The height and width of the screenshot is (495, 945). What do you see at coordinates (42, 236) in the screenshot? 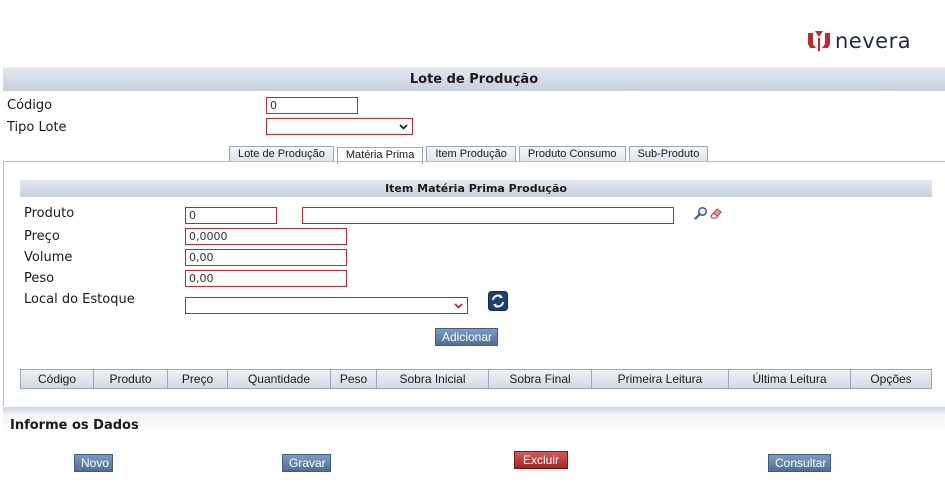
I see `preco-label: Preço` at bounding box center [42, 236].